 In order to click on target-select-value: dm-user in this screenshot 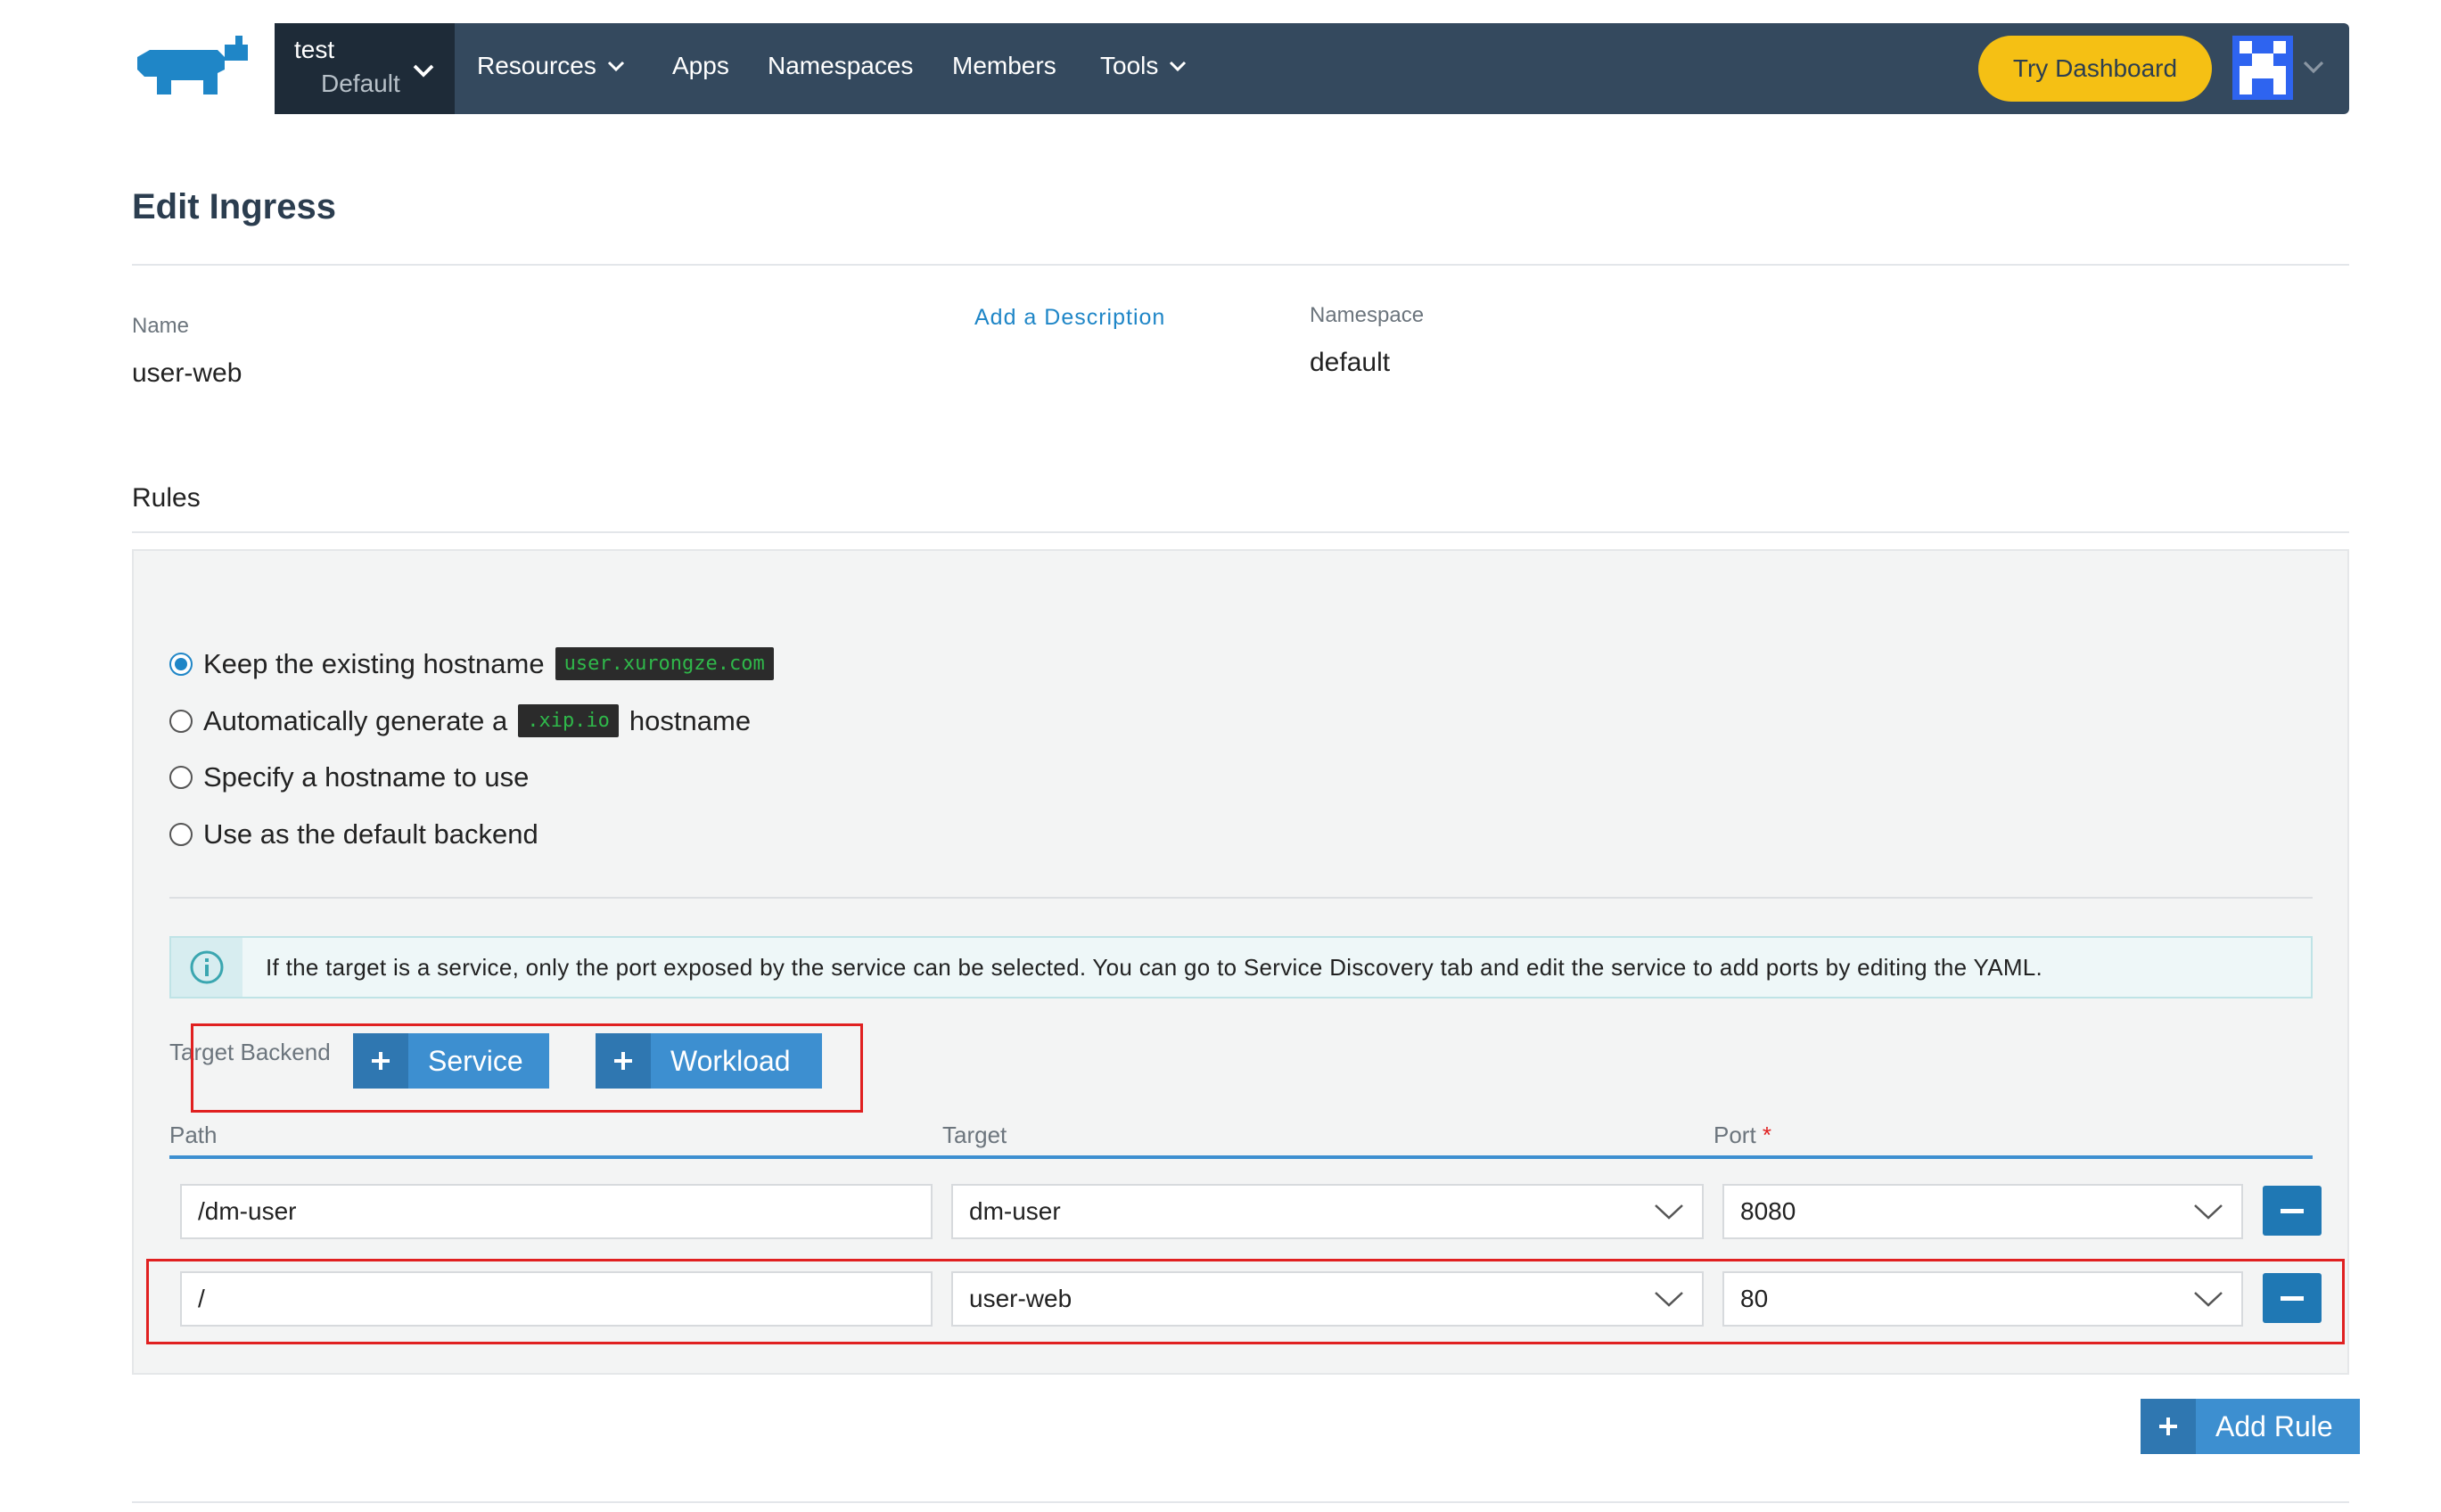, I will do `click(1015, 1211)`.